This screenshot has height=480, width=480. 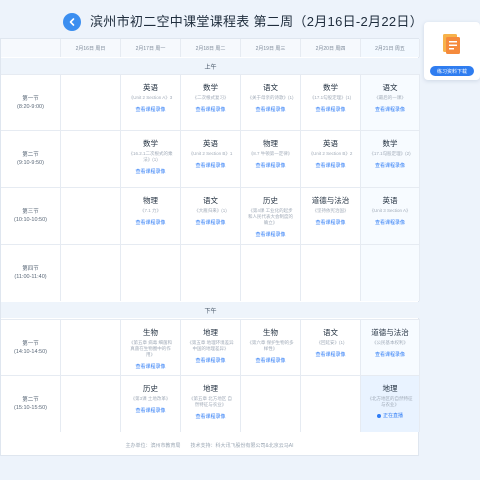 I want to click on chevron-left-icon, so click(x=72, y=22).